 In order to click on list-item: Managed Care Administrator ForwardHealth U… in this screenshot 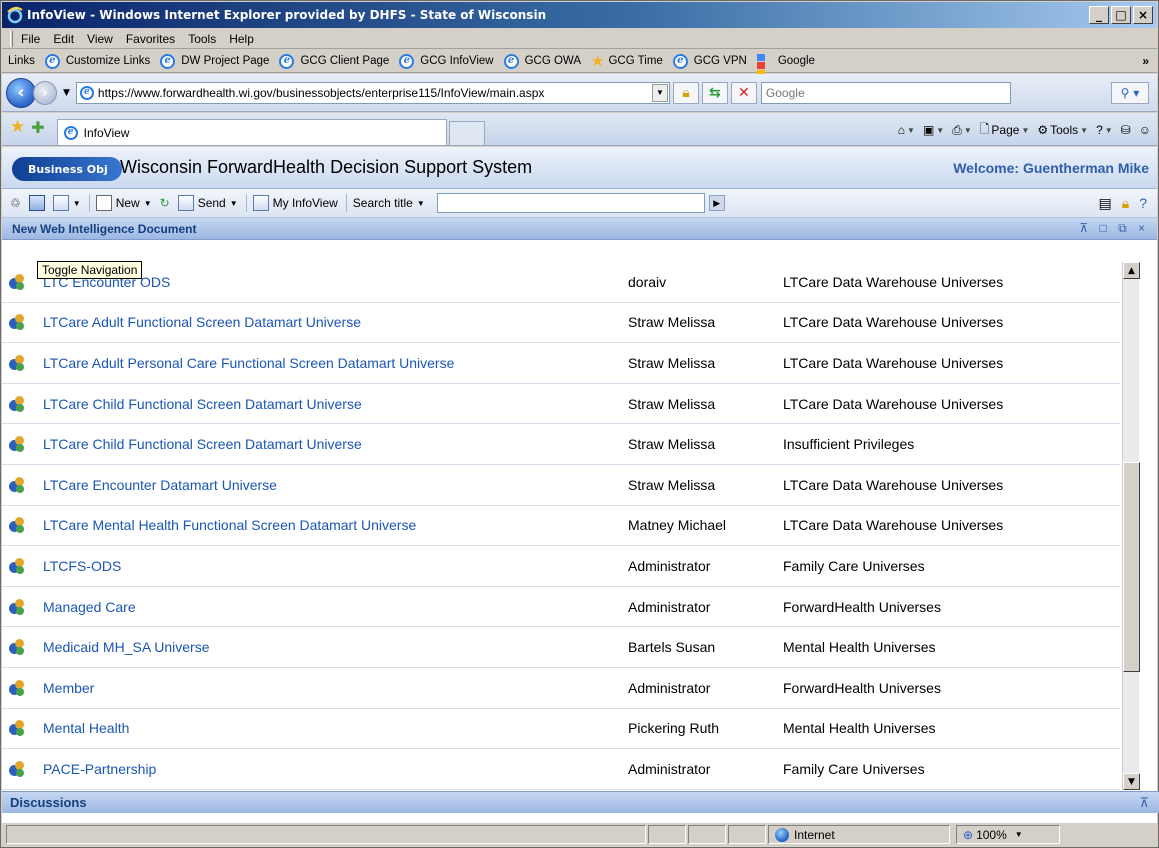, I will do `click(561, 607)`.